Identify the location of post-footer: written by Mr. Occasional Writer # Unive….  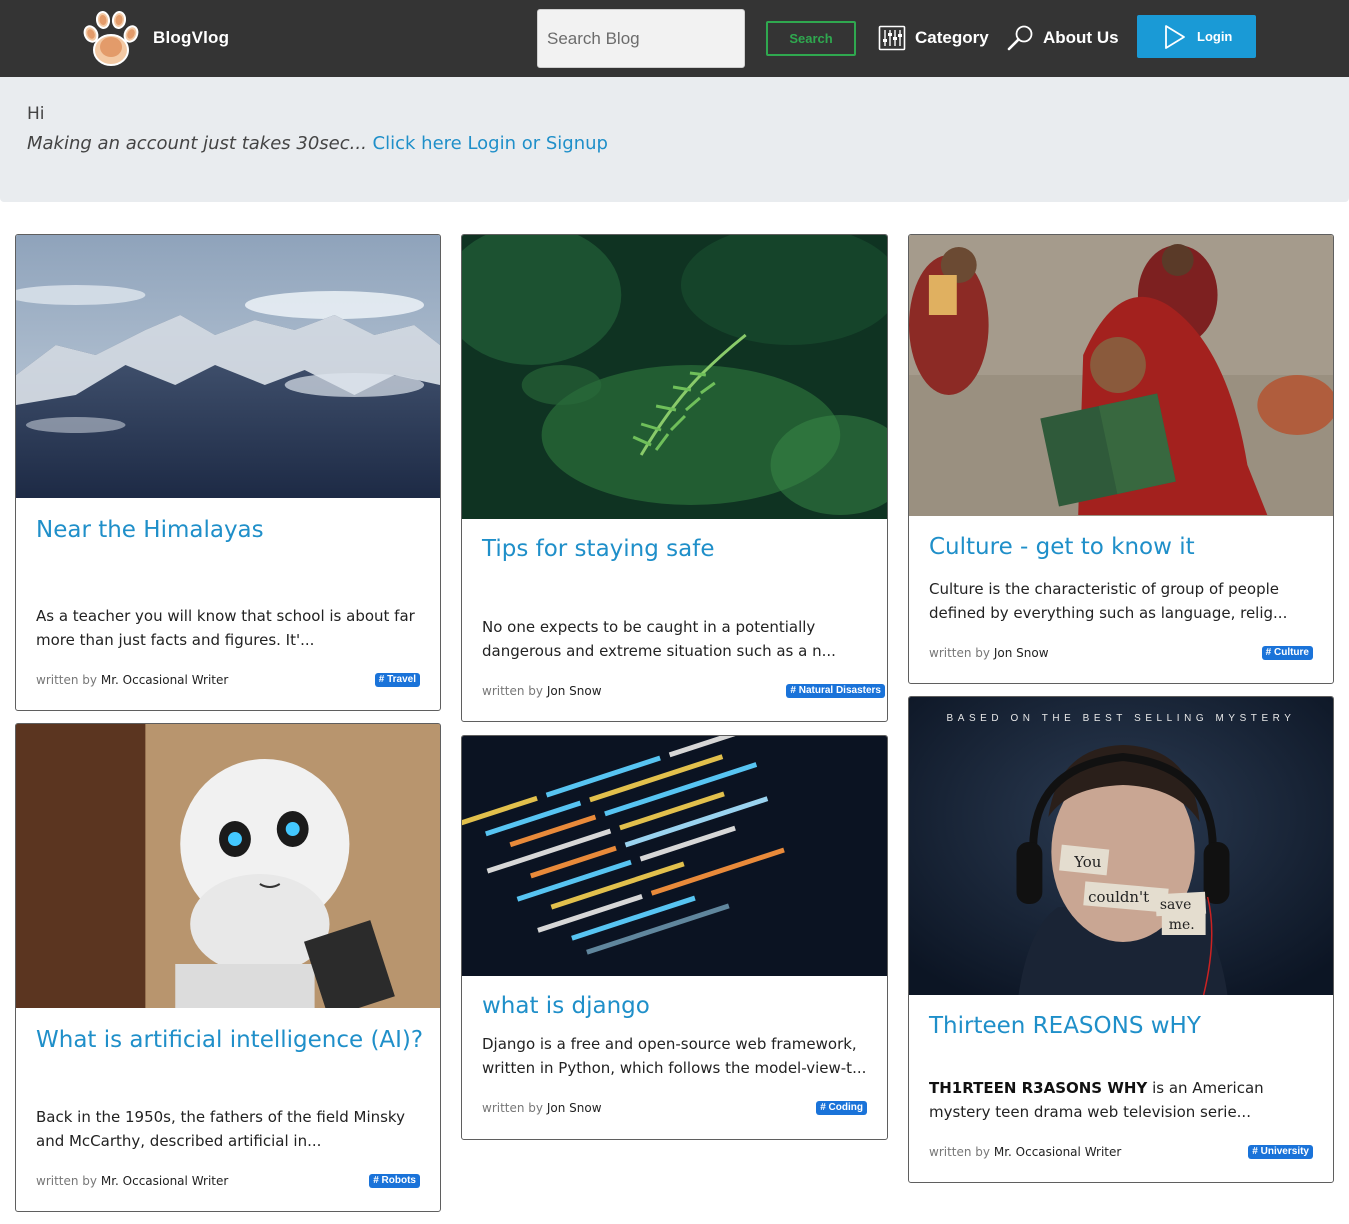
(1131, 1153).